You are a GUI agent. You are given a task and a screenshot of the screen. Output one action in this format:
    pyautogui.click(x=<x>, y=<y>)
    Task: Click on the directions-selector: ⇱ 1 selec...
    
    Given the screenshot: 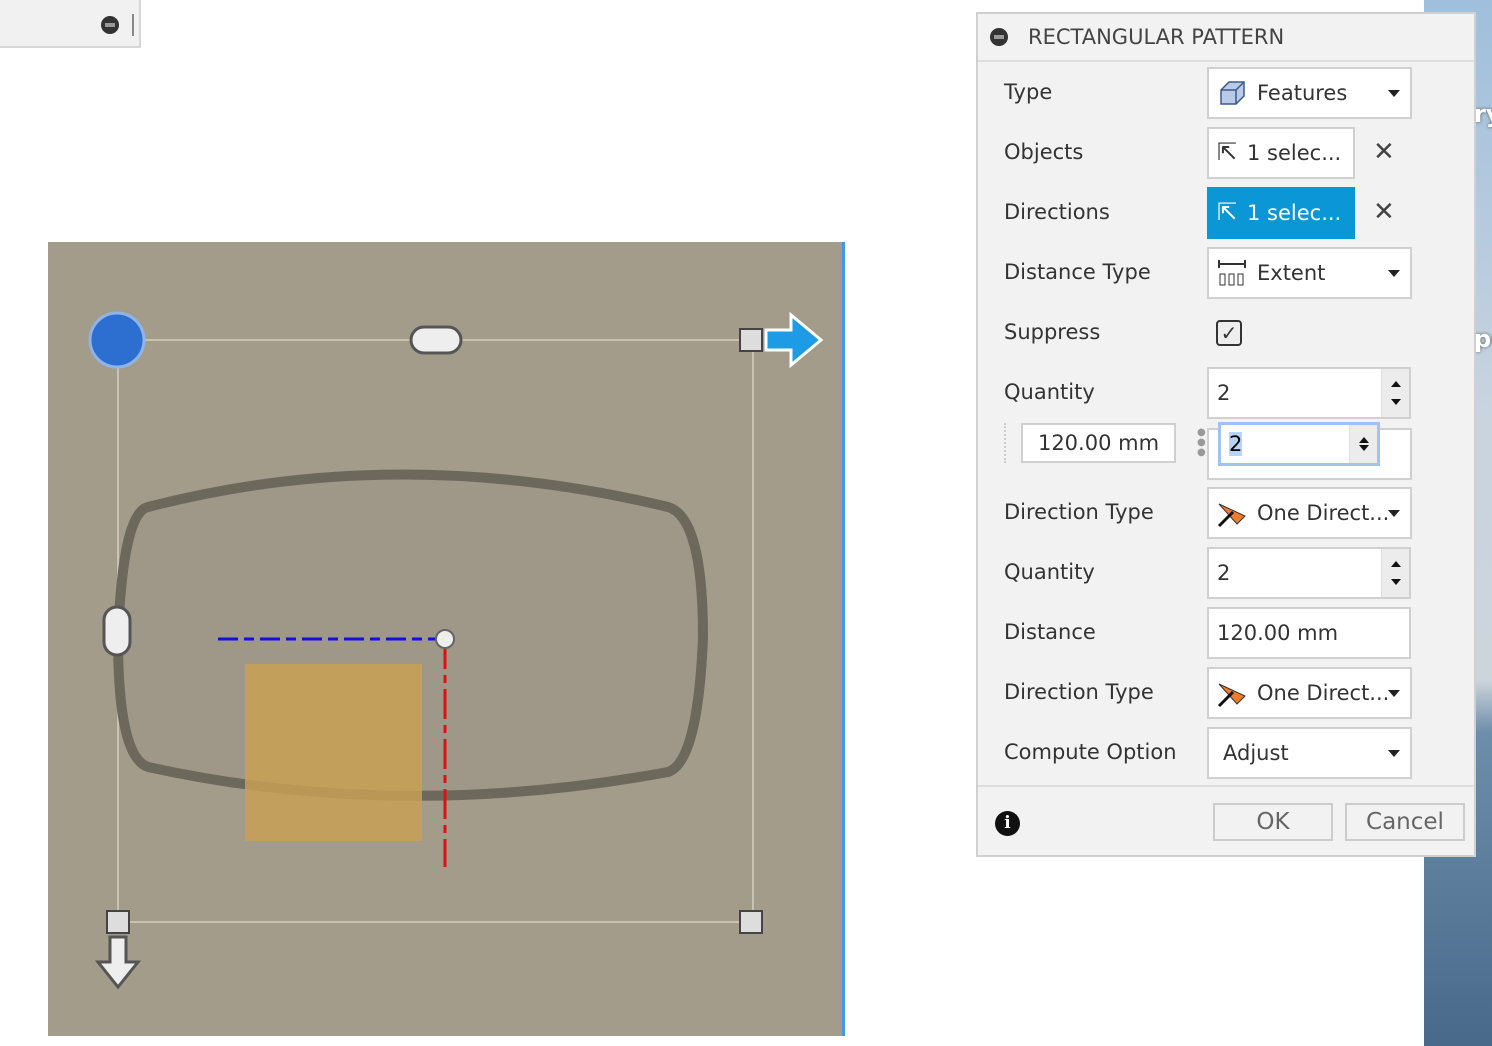 What is the action you would take?
    pyautogui.click(x=1281, y=213)
    